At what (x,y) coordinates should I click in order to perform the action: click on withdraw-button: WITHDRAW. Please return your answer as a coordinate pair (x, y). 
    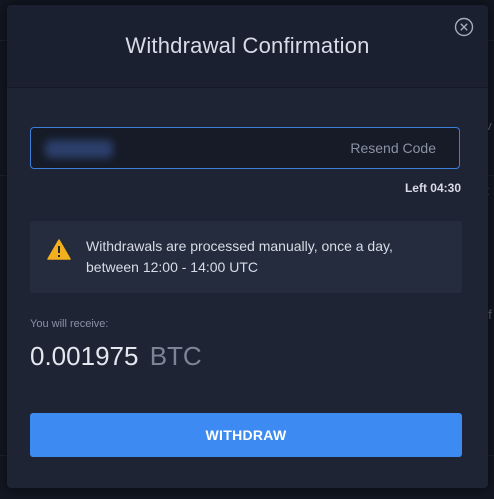
    Looking at the image, I should click on (246, 435).